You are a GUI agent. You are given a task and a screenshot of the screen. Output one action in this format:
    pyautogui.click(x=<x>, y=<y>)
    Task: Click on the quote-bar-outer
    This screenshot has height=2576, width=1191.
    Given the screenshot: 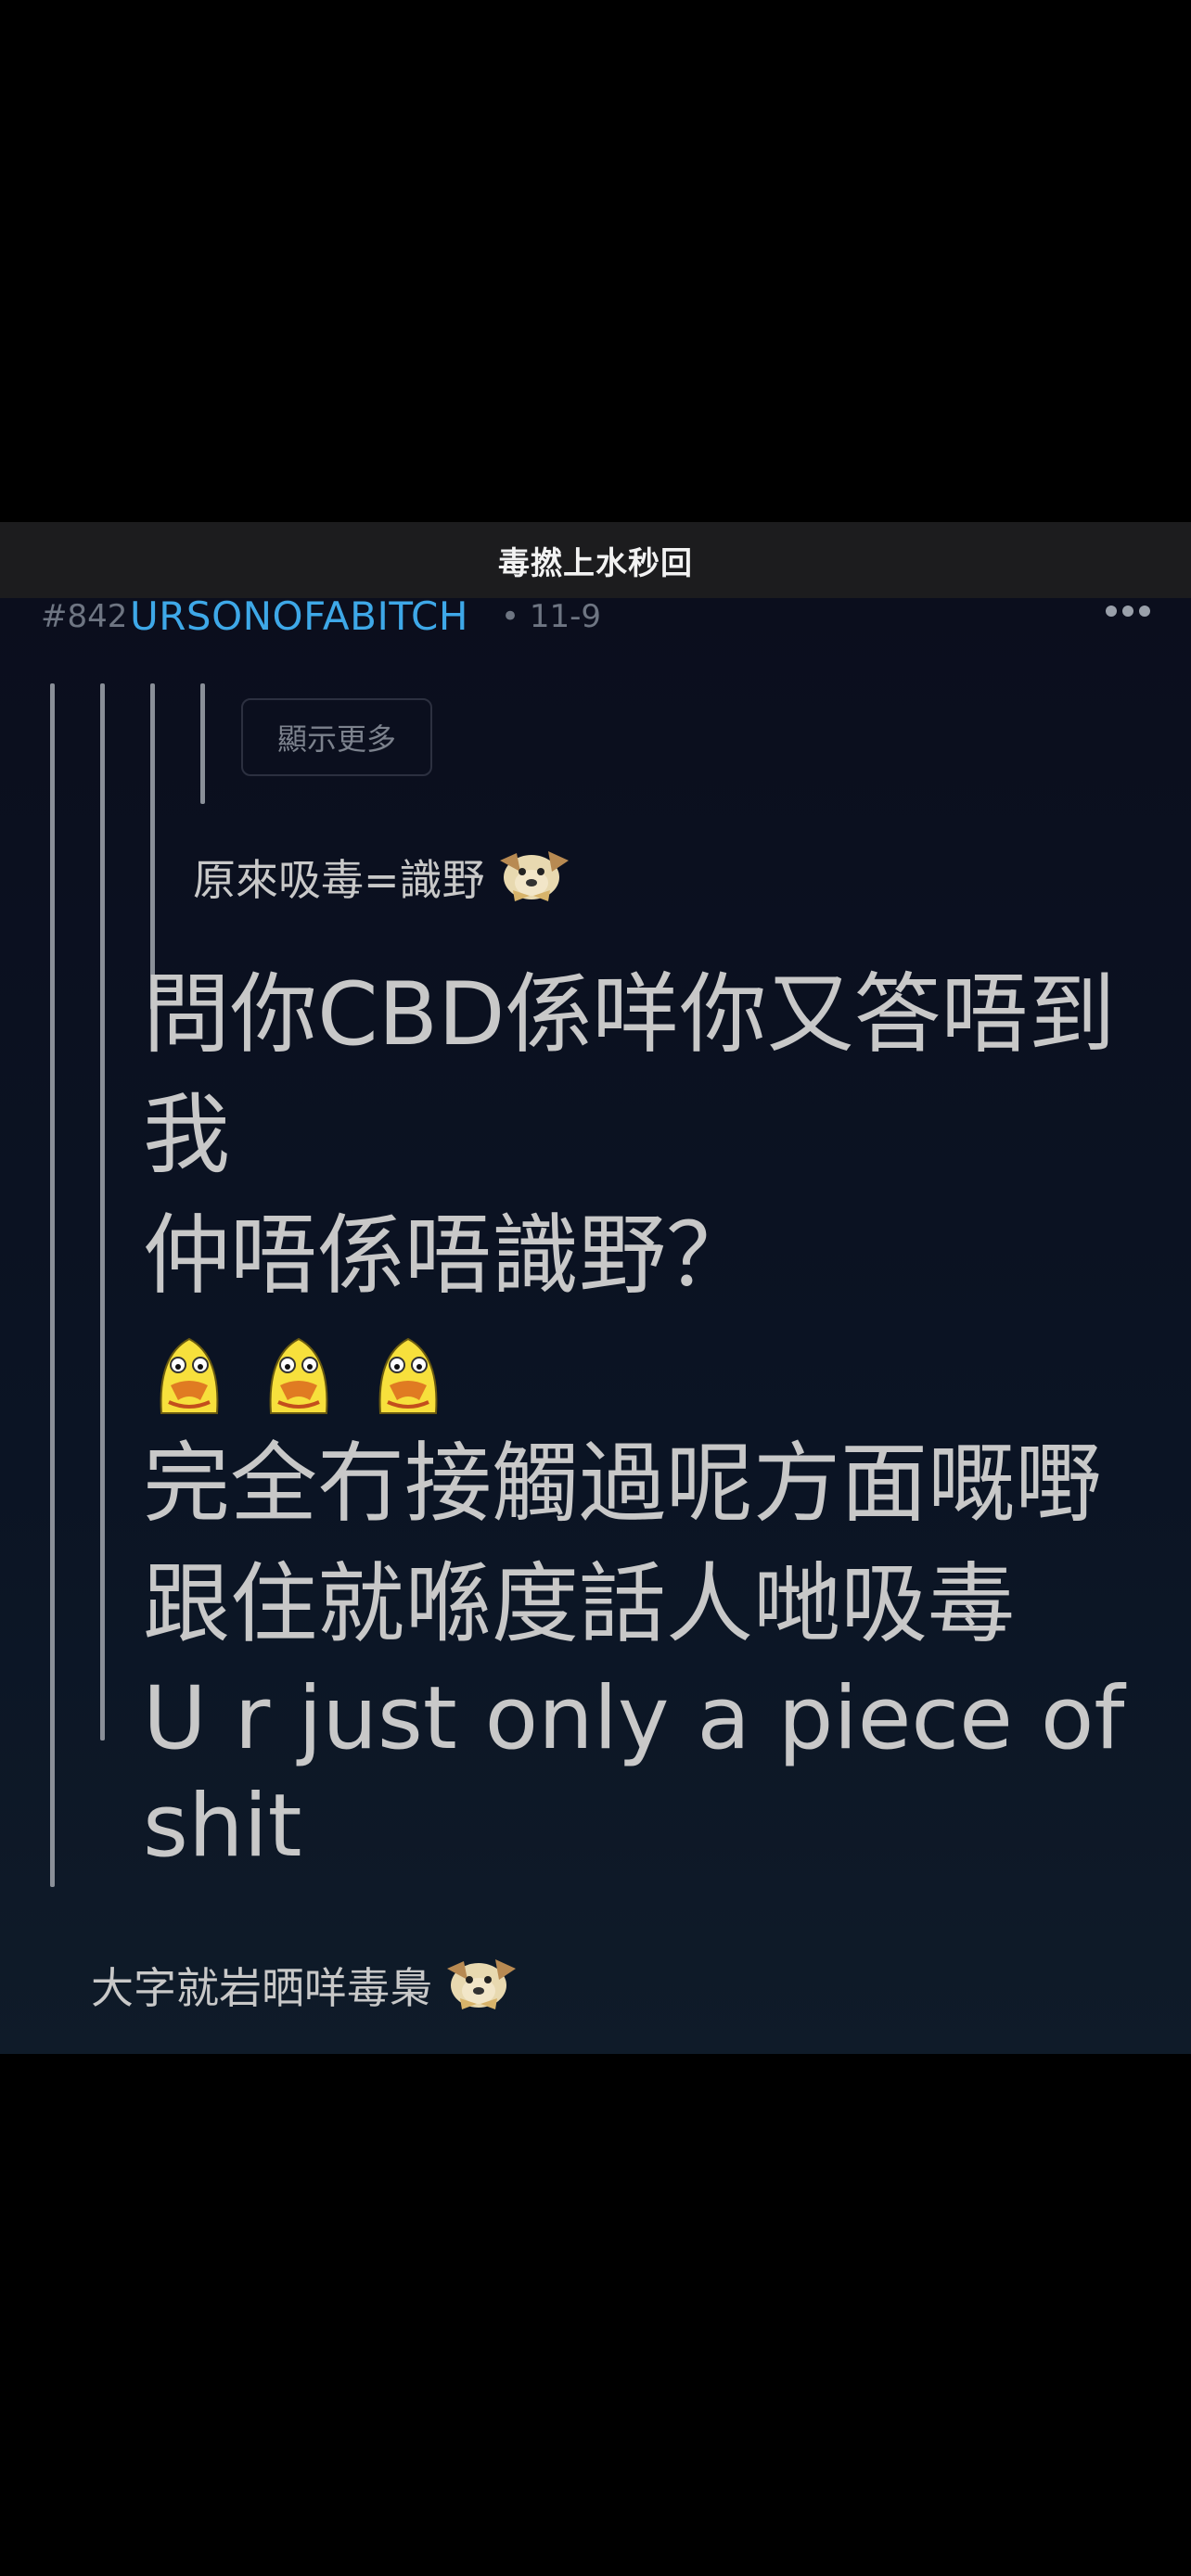 What is the action you would take?
    pyautogui.click(x=52, y=1285)
    